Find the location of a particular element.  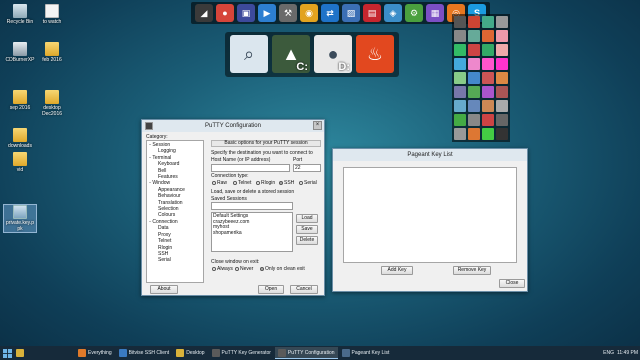

taskbar-item-putty-key-generator: PuTTY Key Generator is located at coordinates (241, 353).